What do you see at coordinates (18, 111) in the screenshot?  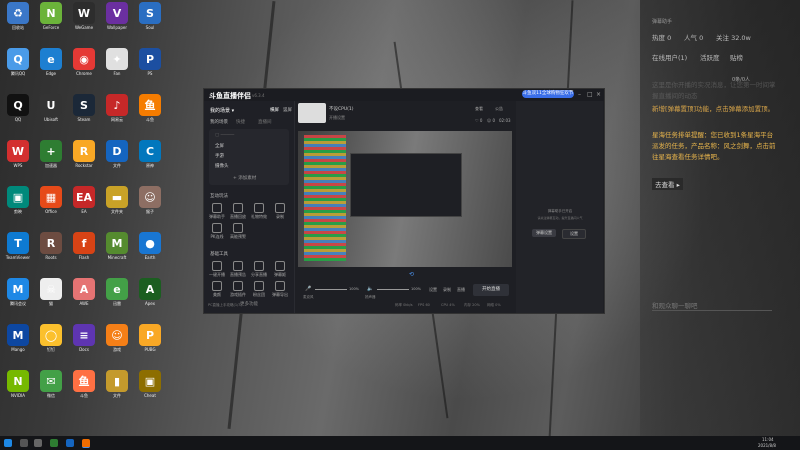 I see `desktop-icon: Q QQ` at bounding box center [18, 111].